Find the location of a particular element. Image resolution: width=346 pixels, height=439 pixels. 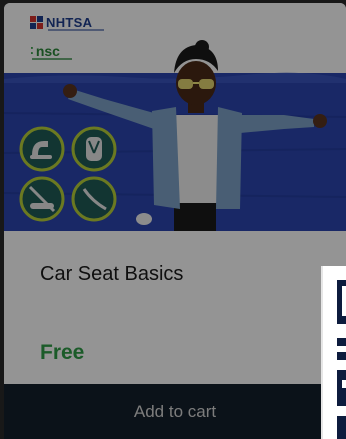

nhtsa-logo: NHTSA is located at coordinates (67, 22).